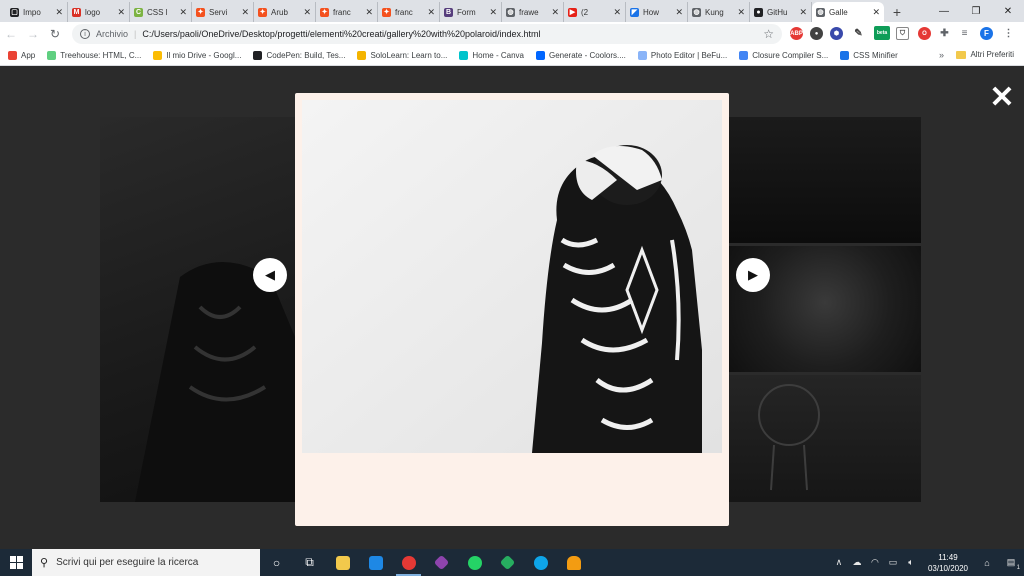 The height and width of the screenshot is (576, 1024). Describe the element at coordinates (32, 12) in the screenshot. I see `tab-label: Impo` at that location.